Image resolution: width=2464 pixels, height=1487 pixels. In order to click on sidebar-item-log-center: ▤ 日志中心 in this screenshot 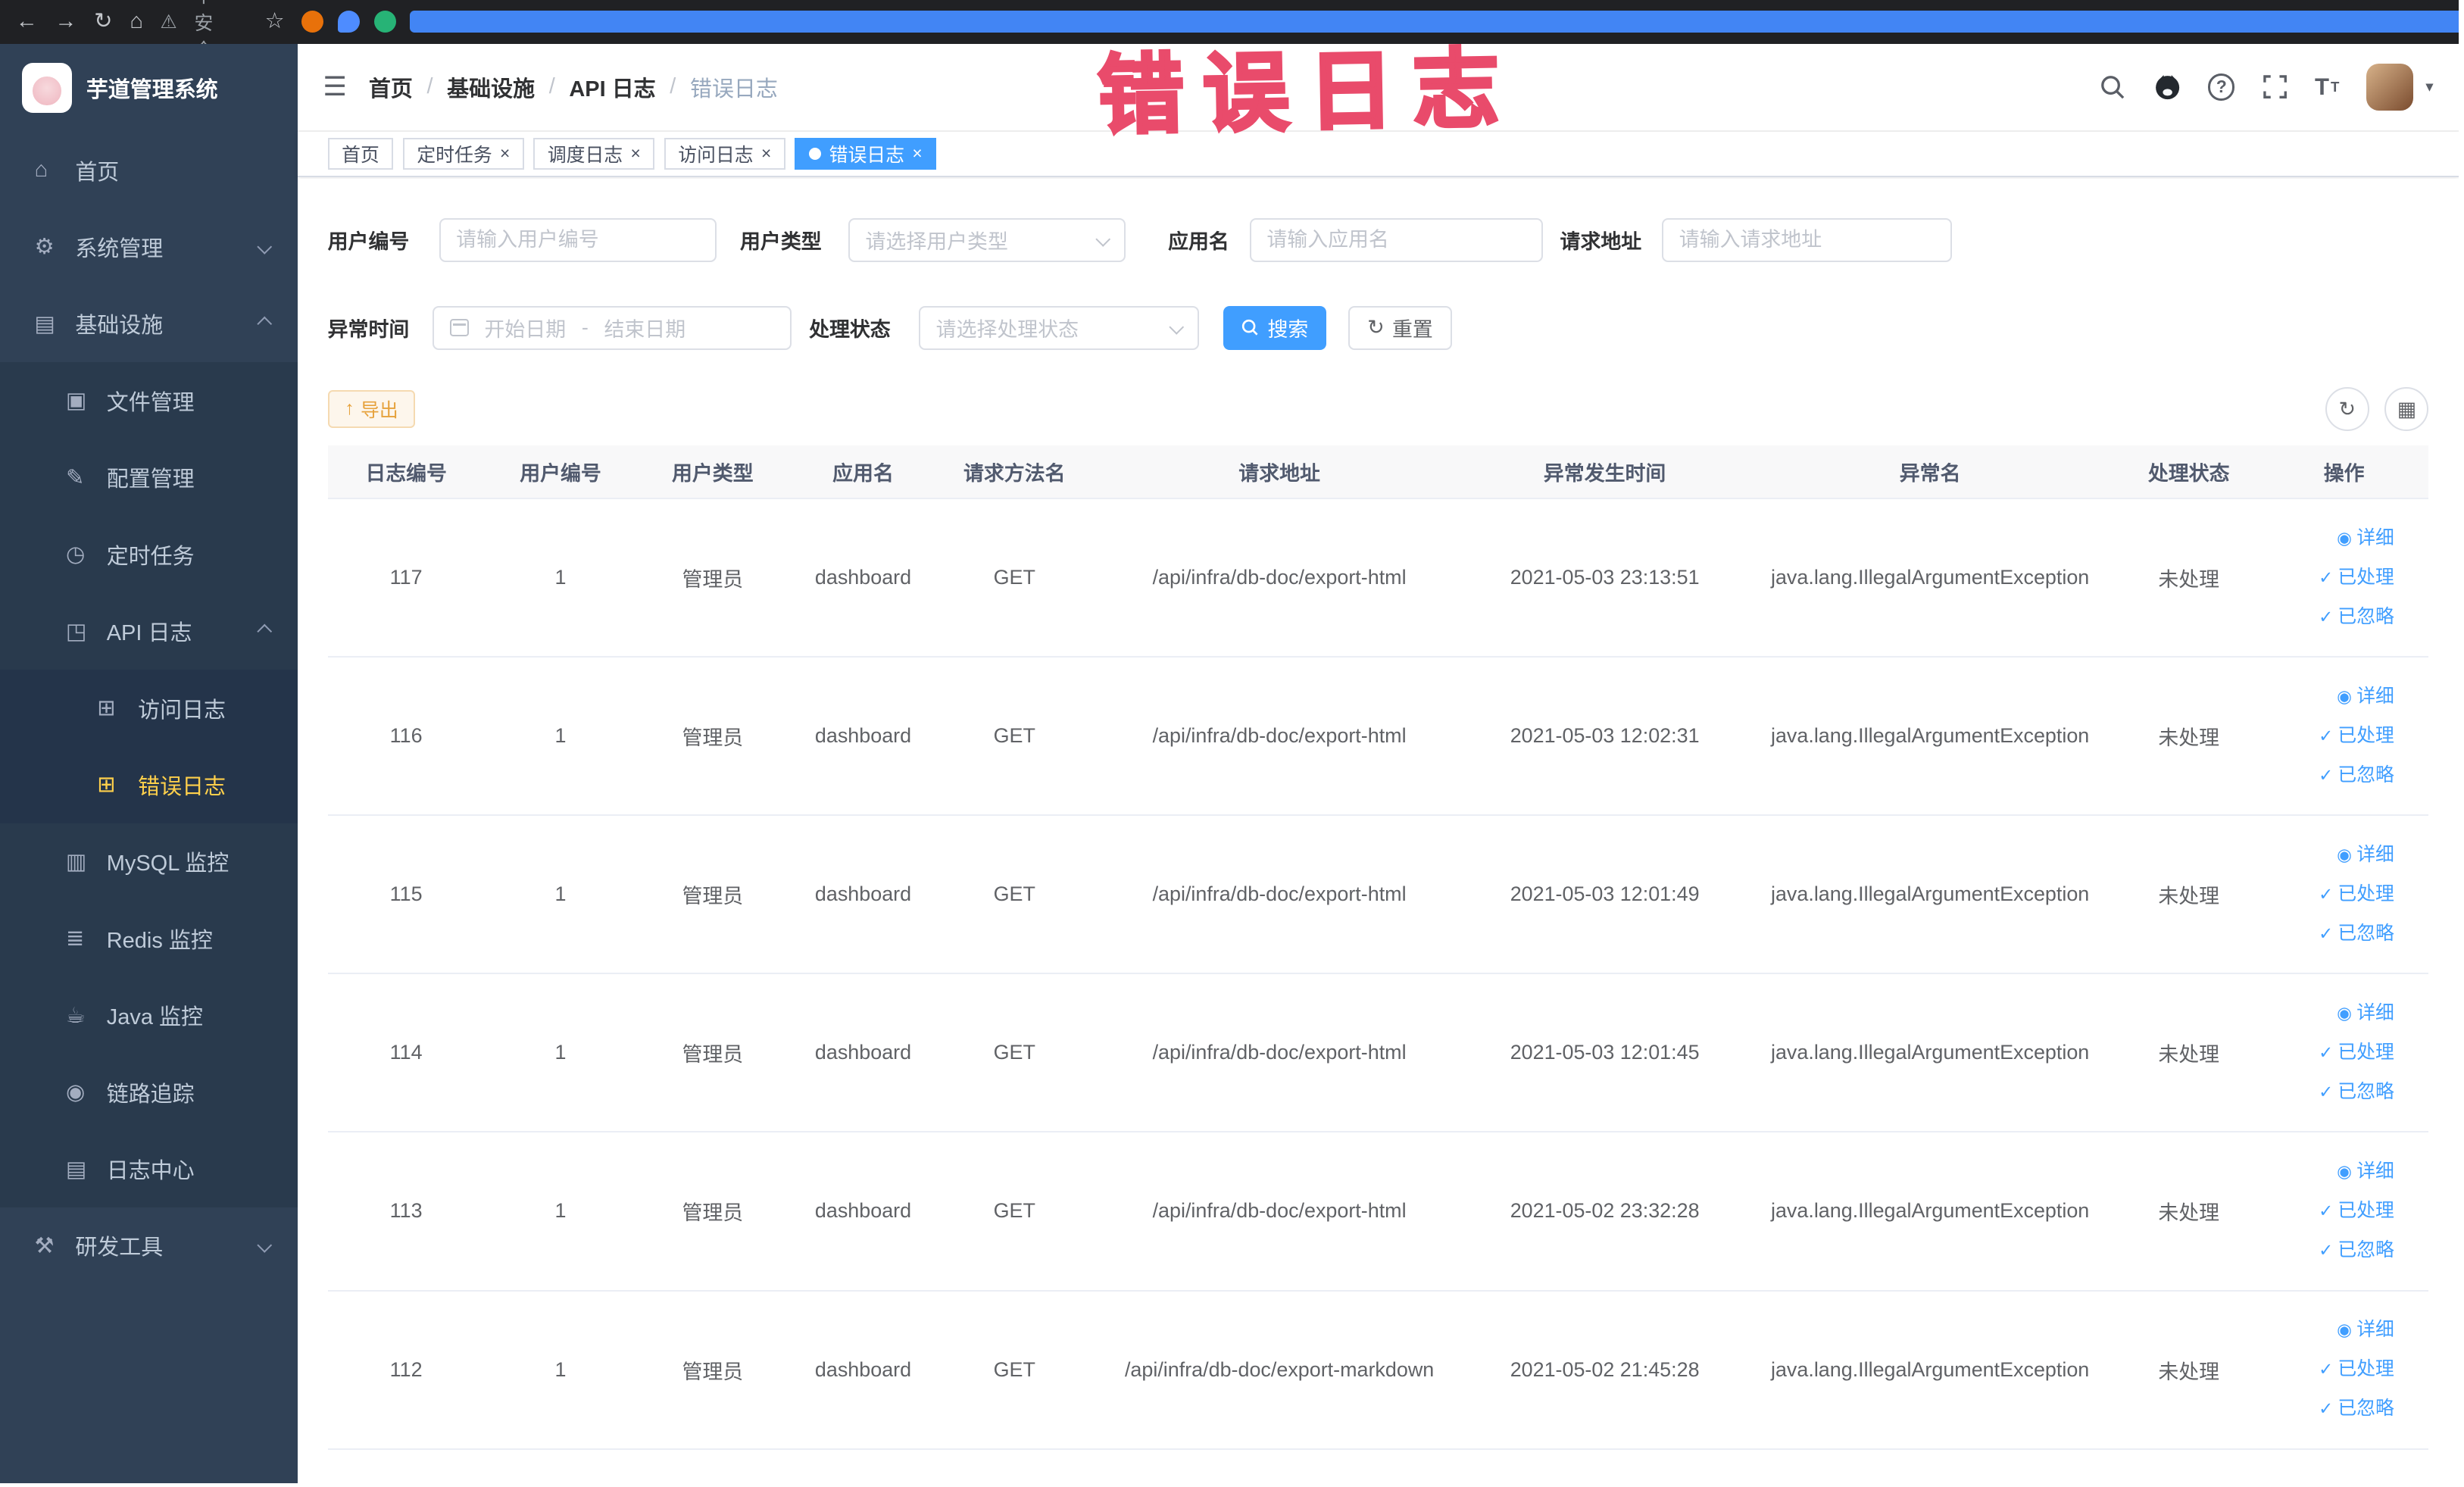, I will do `click(149, 1168)`.